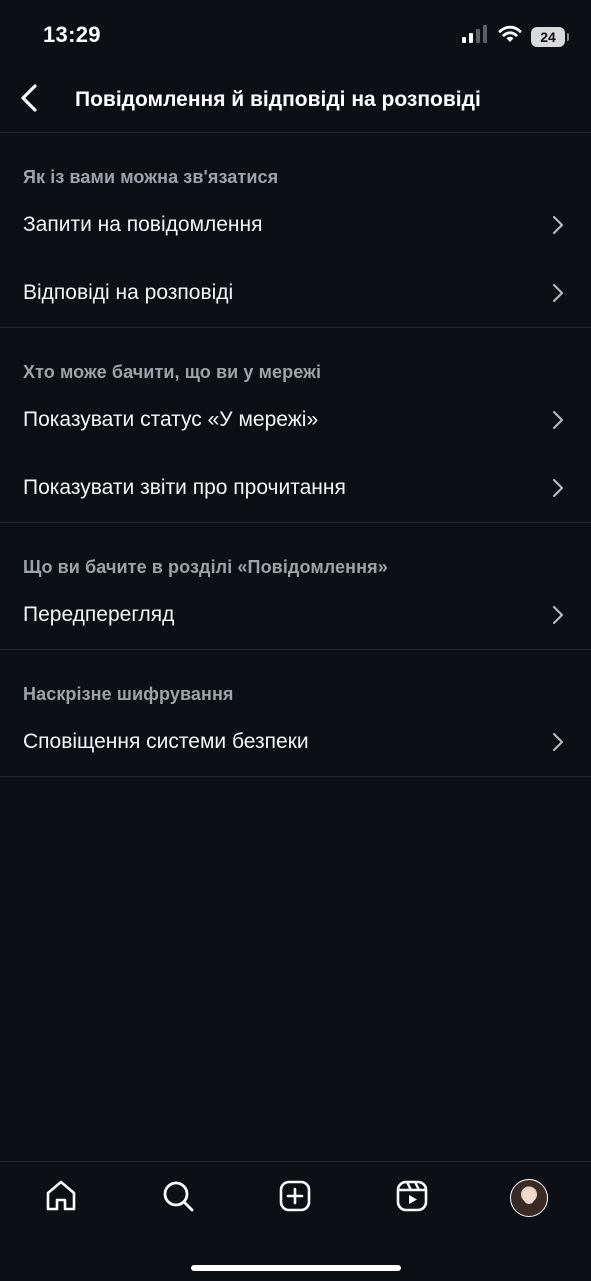 This screenshot has height=1281, width=591. I want to click on battery-level: 24, so click(548, 36).